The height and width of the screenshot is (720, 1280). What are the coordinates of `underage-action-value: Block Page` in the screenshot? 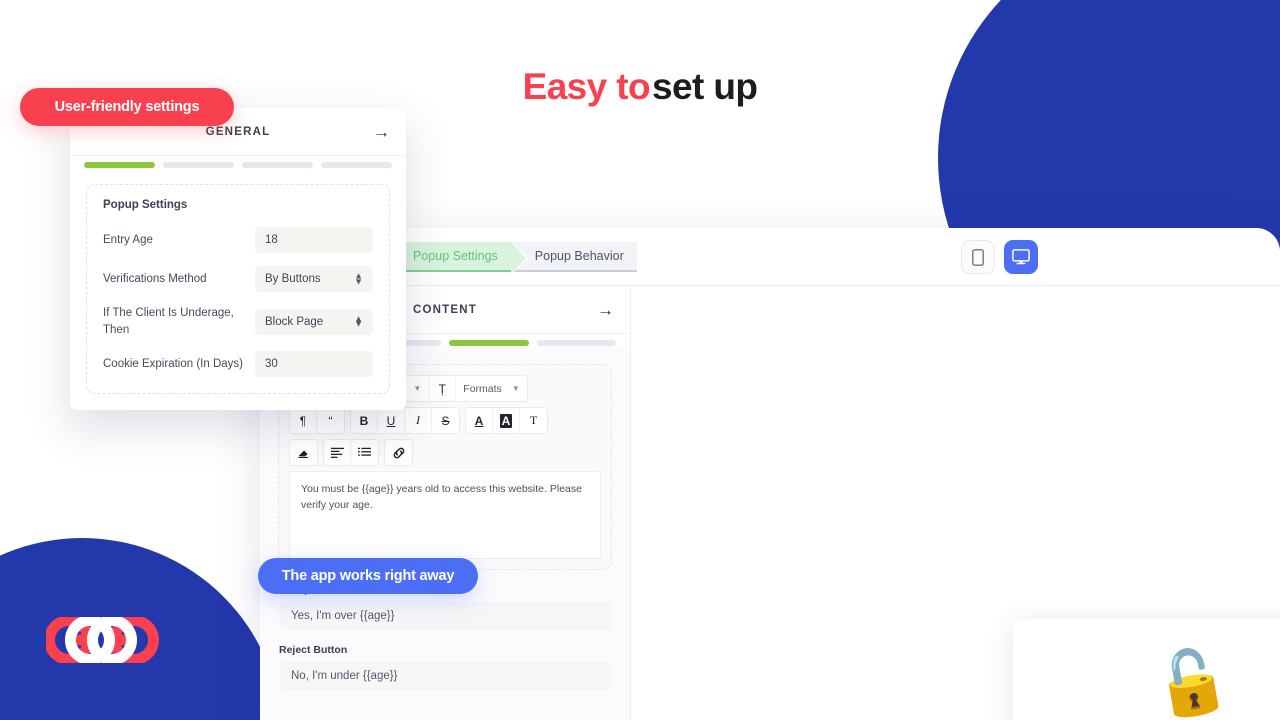 It's located at (294, 321).